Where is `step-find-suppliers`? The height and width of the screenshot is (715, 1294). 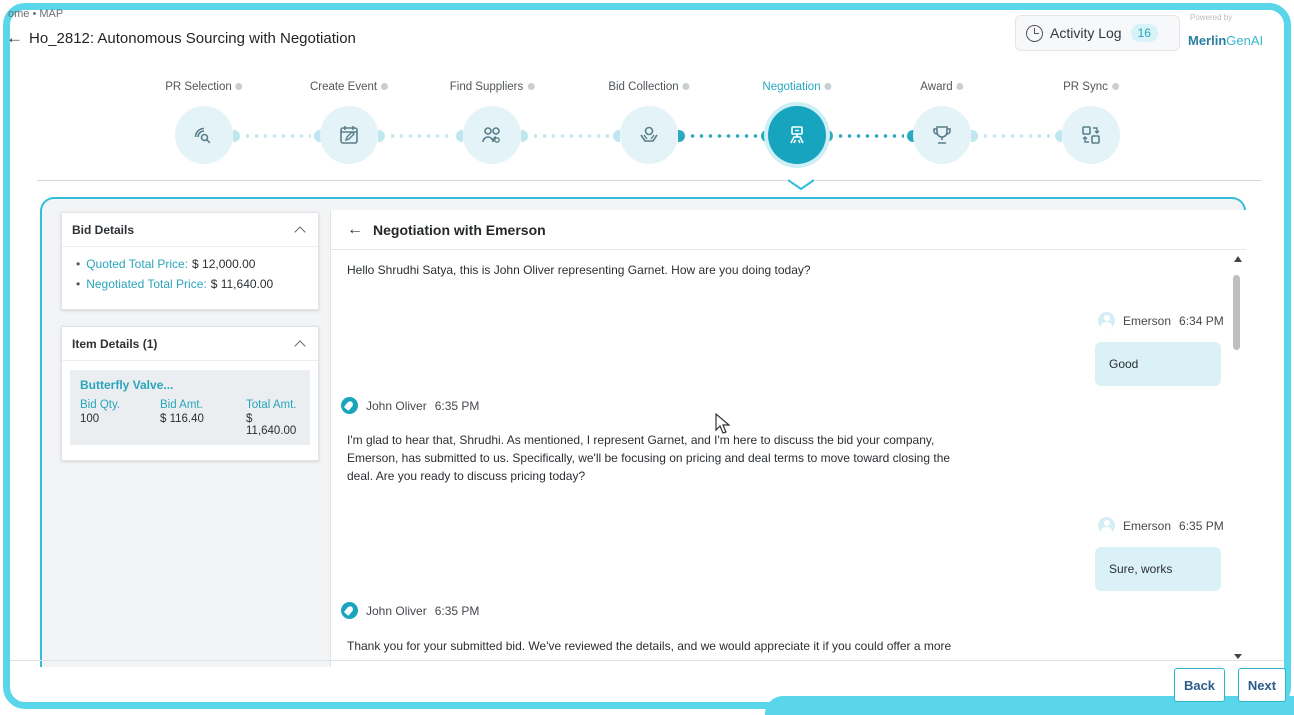 step-find-suppliers is located at coordinates (492, 135).